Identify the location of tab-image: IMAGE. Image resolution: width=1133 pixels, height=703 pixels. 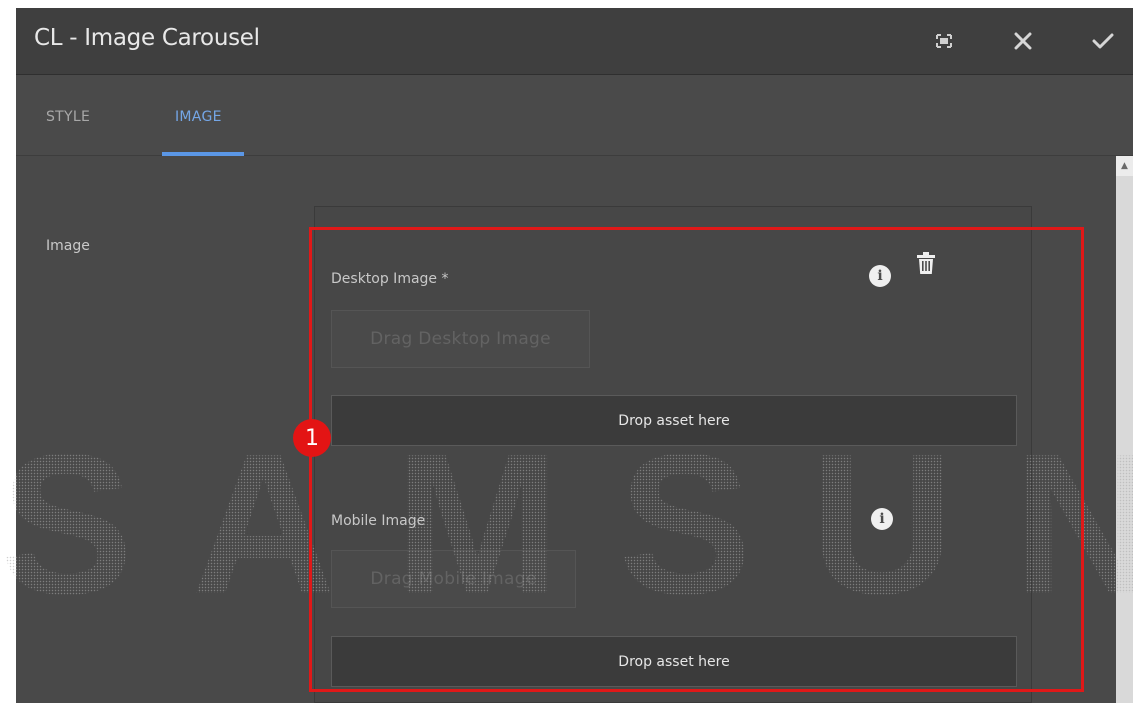
(198, 117).